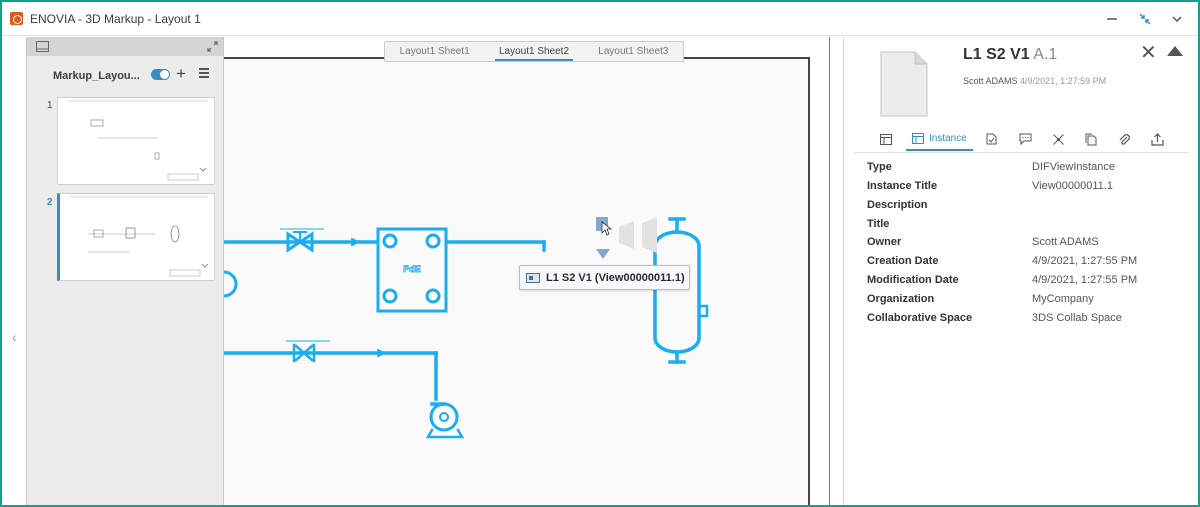 Image resolution: width=1200 pixels, height=507 pixels. What do you see at coordinates (948, 138) in the screenshot?
I see `tab-instance-label: Instance` at bounding box center [948, 138].